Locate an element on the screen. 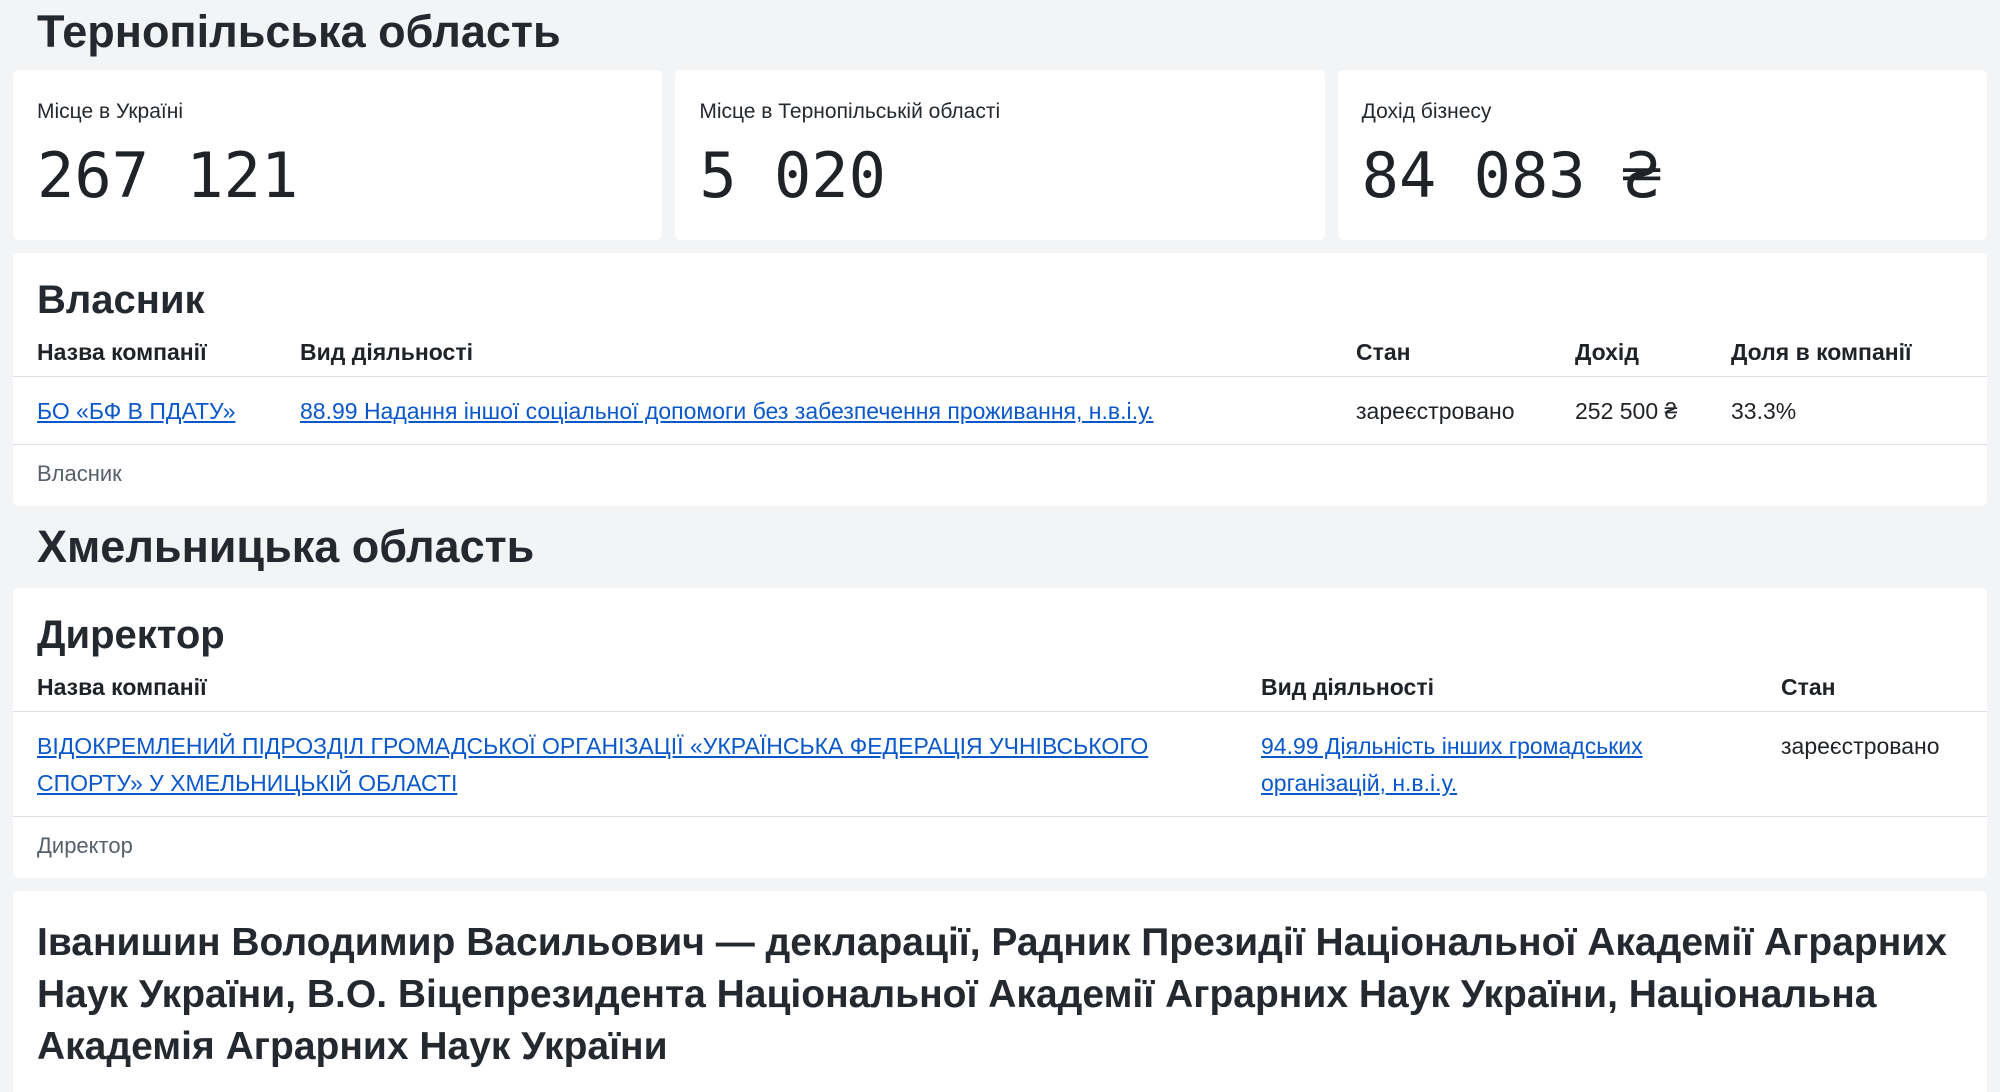 The width and height of the screenshot is (2000, 1092). stat-value: 5 020 is located at coordinates (792, 175).